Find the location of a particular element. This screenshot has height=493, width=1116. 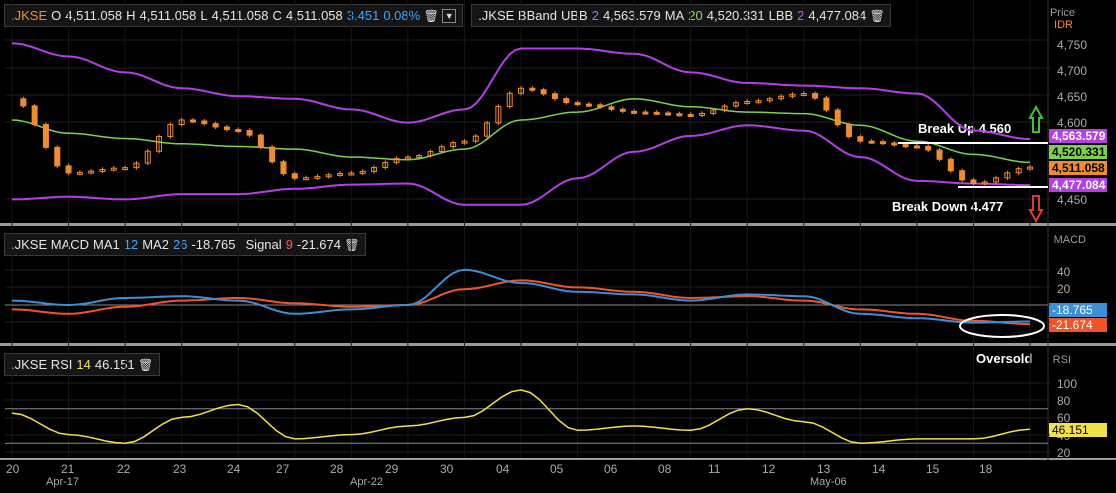

oversold-ellipse is located at coordinates (1002, 326).